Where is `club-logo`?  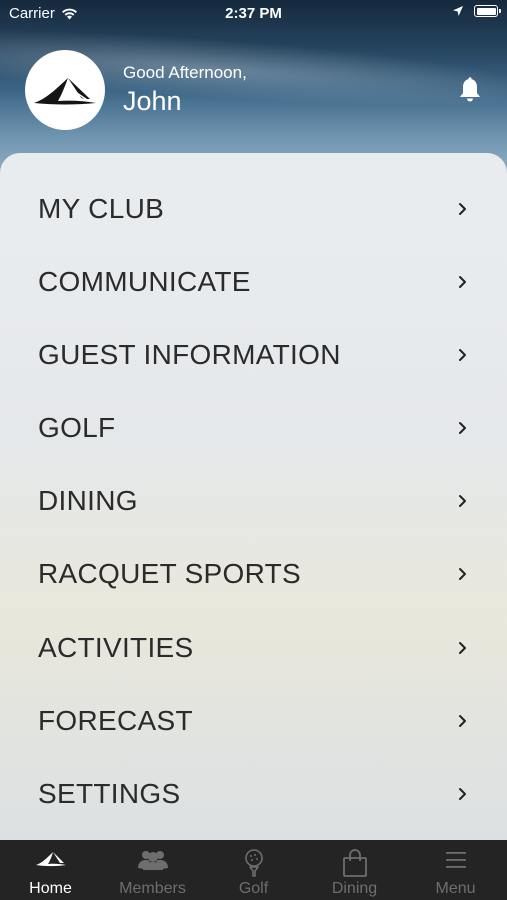
club-logo is located at coordinates (65, 90).